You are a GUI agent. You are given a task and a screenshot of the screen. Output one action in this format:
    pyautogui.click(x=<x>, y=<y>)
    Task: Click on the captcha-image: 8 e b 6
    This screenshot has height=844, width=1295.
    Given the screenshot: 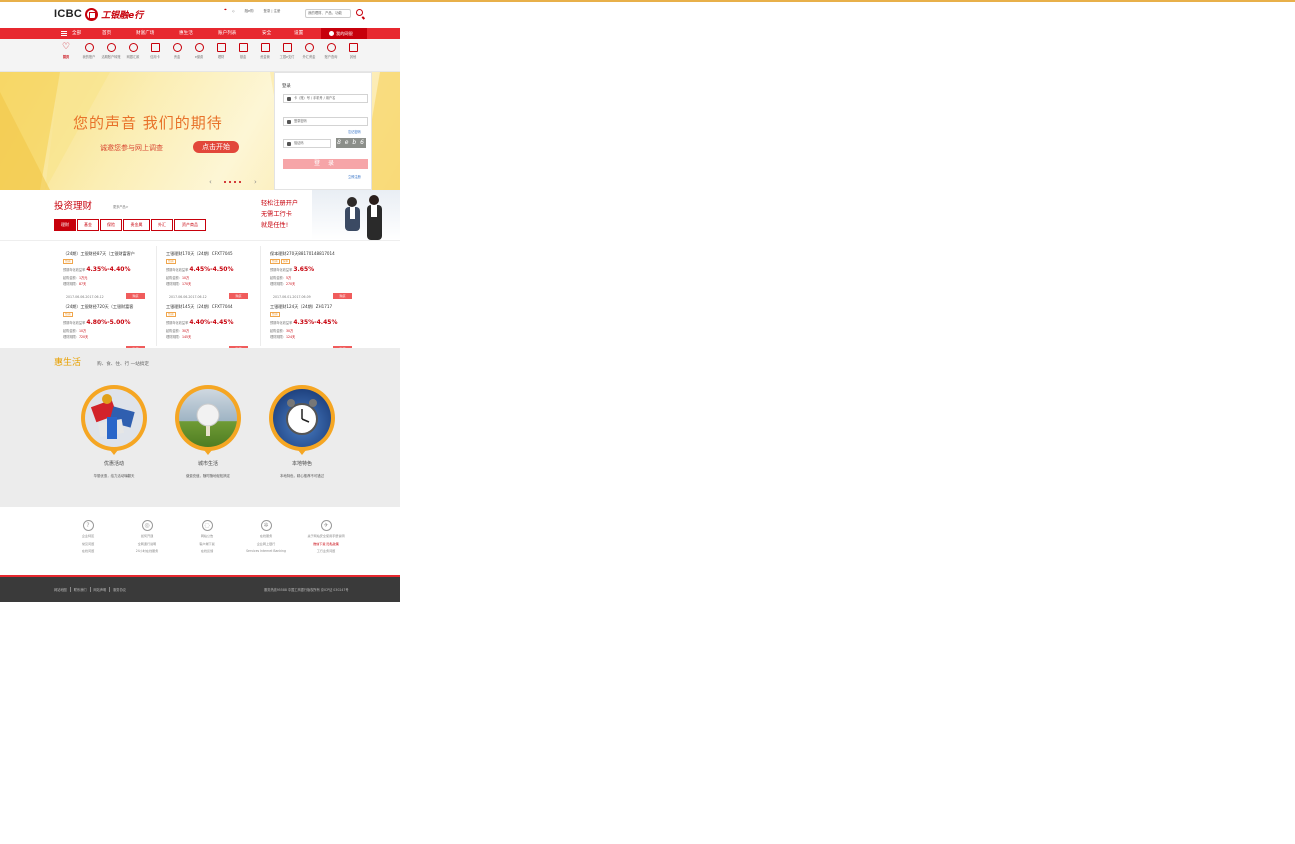 What is the action you would take?
    pyautogui.click(x=351, y=143)
    